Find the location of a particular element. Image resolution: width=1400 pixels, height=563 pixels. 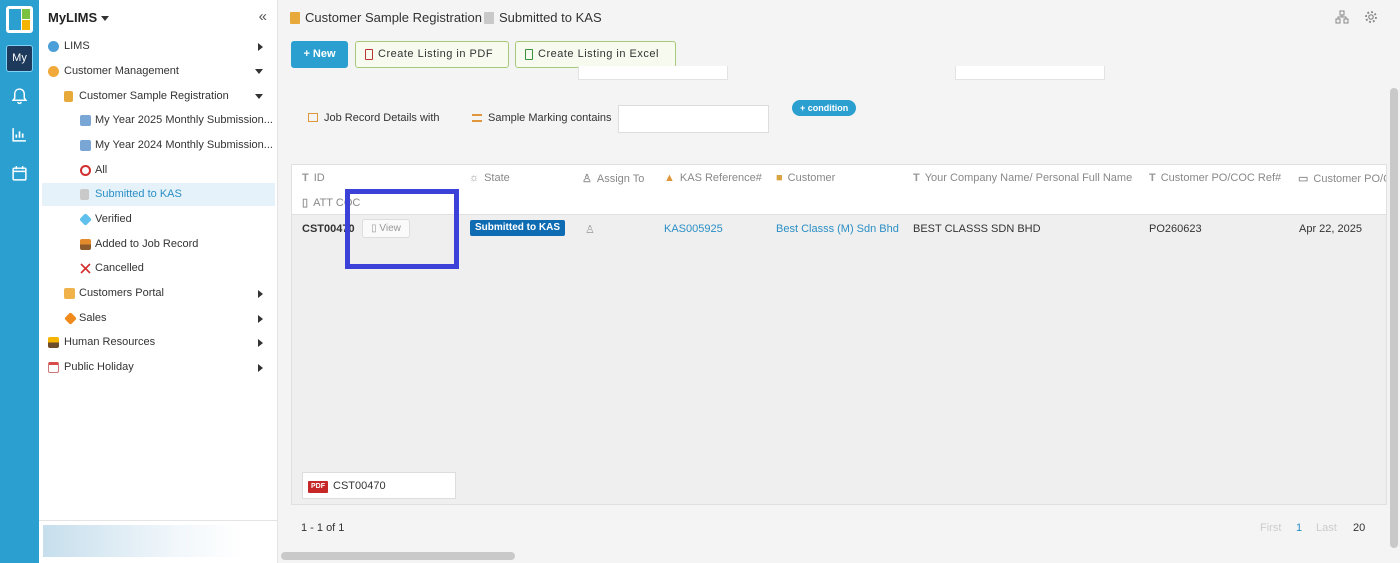

lines-icon is located at coordinates (477, 118).